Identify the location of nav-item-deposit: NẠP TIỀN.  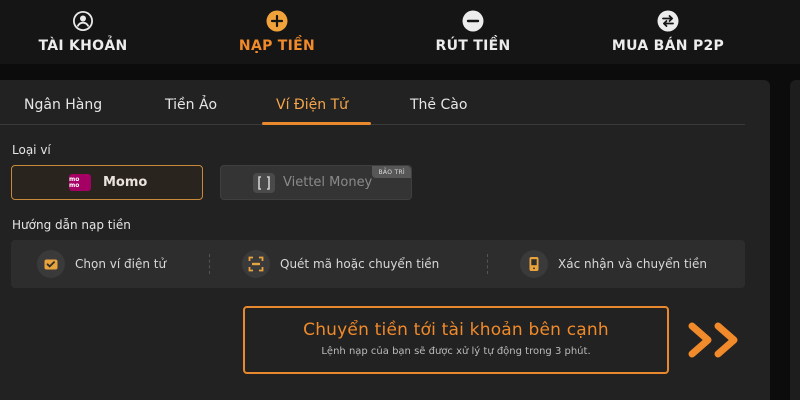
(277, 32).